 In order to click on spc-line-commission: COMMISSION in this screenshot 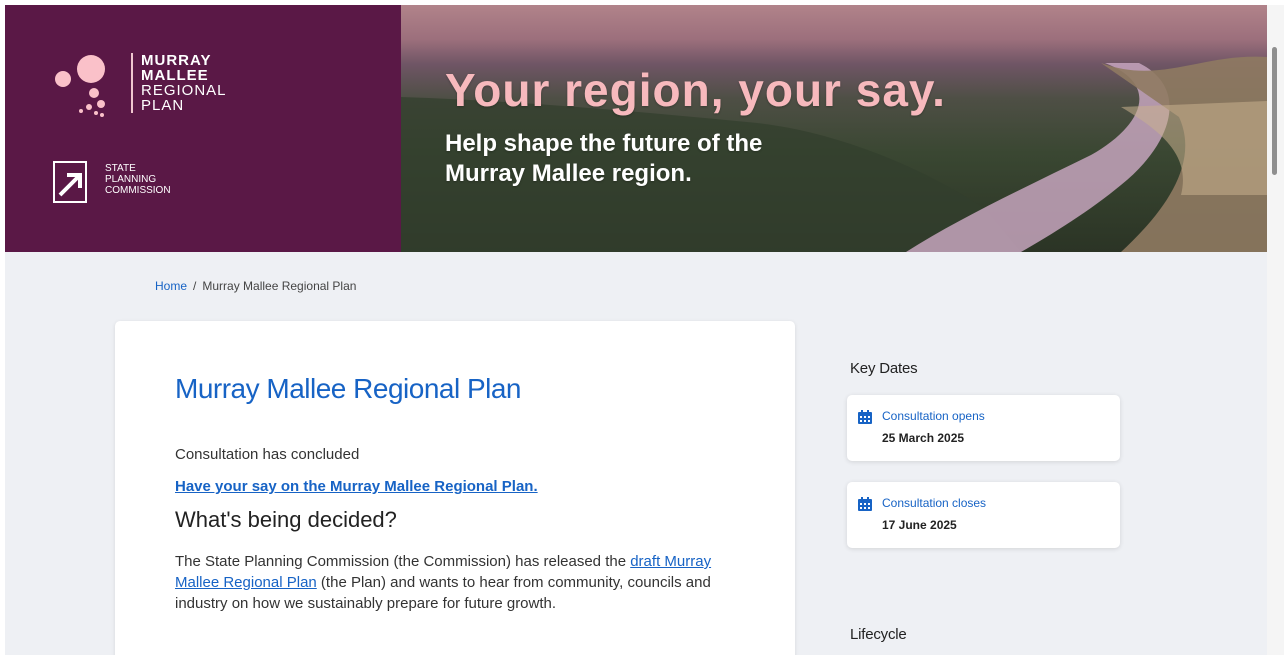, I will do `click(138, 190)`.